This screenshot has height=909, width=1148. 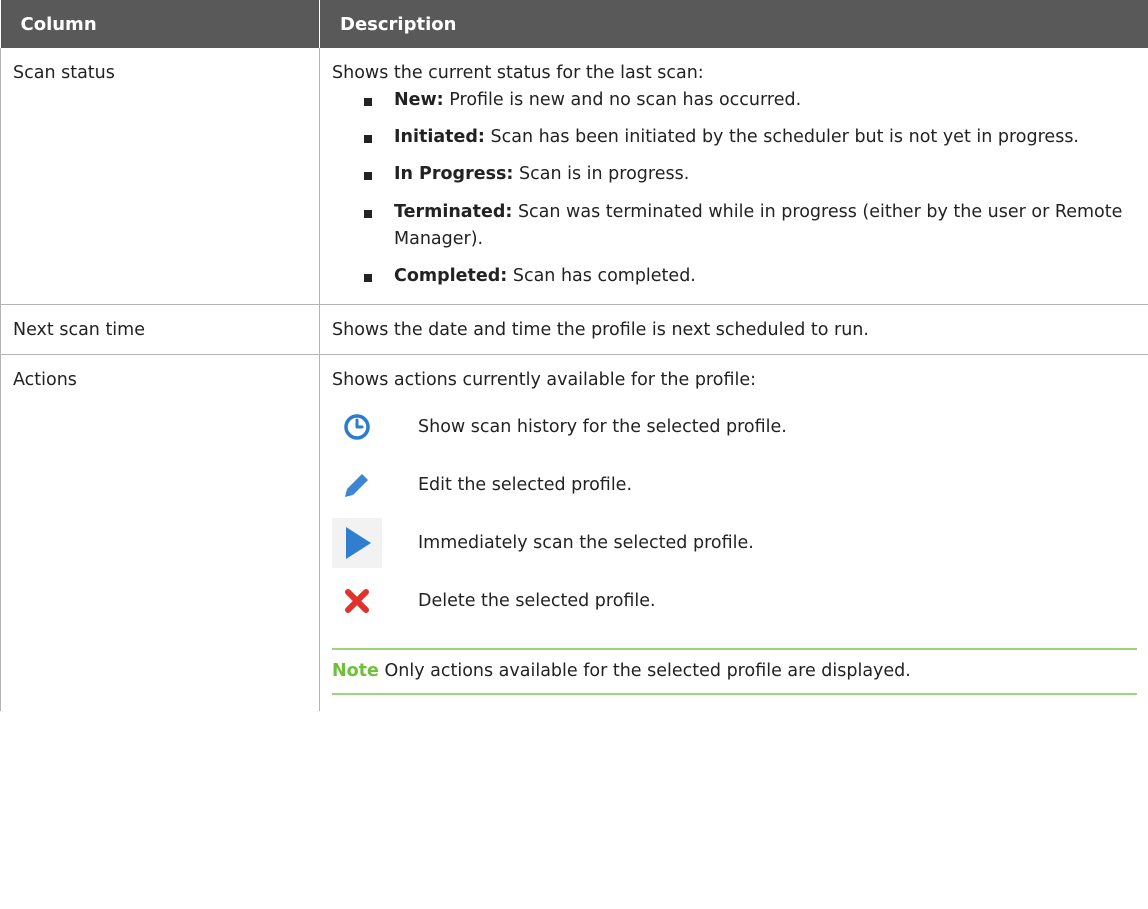 I want to click on row-label-actions: Actions, so click(x=160, y=533).